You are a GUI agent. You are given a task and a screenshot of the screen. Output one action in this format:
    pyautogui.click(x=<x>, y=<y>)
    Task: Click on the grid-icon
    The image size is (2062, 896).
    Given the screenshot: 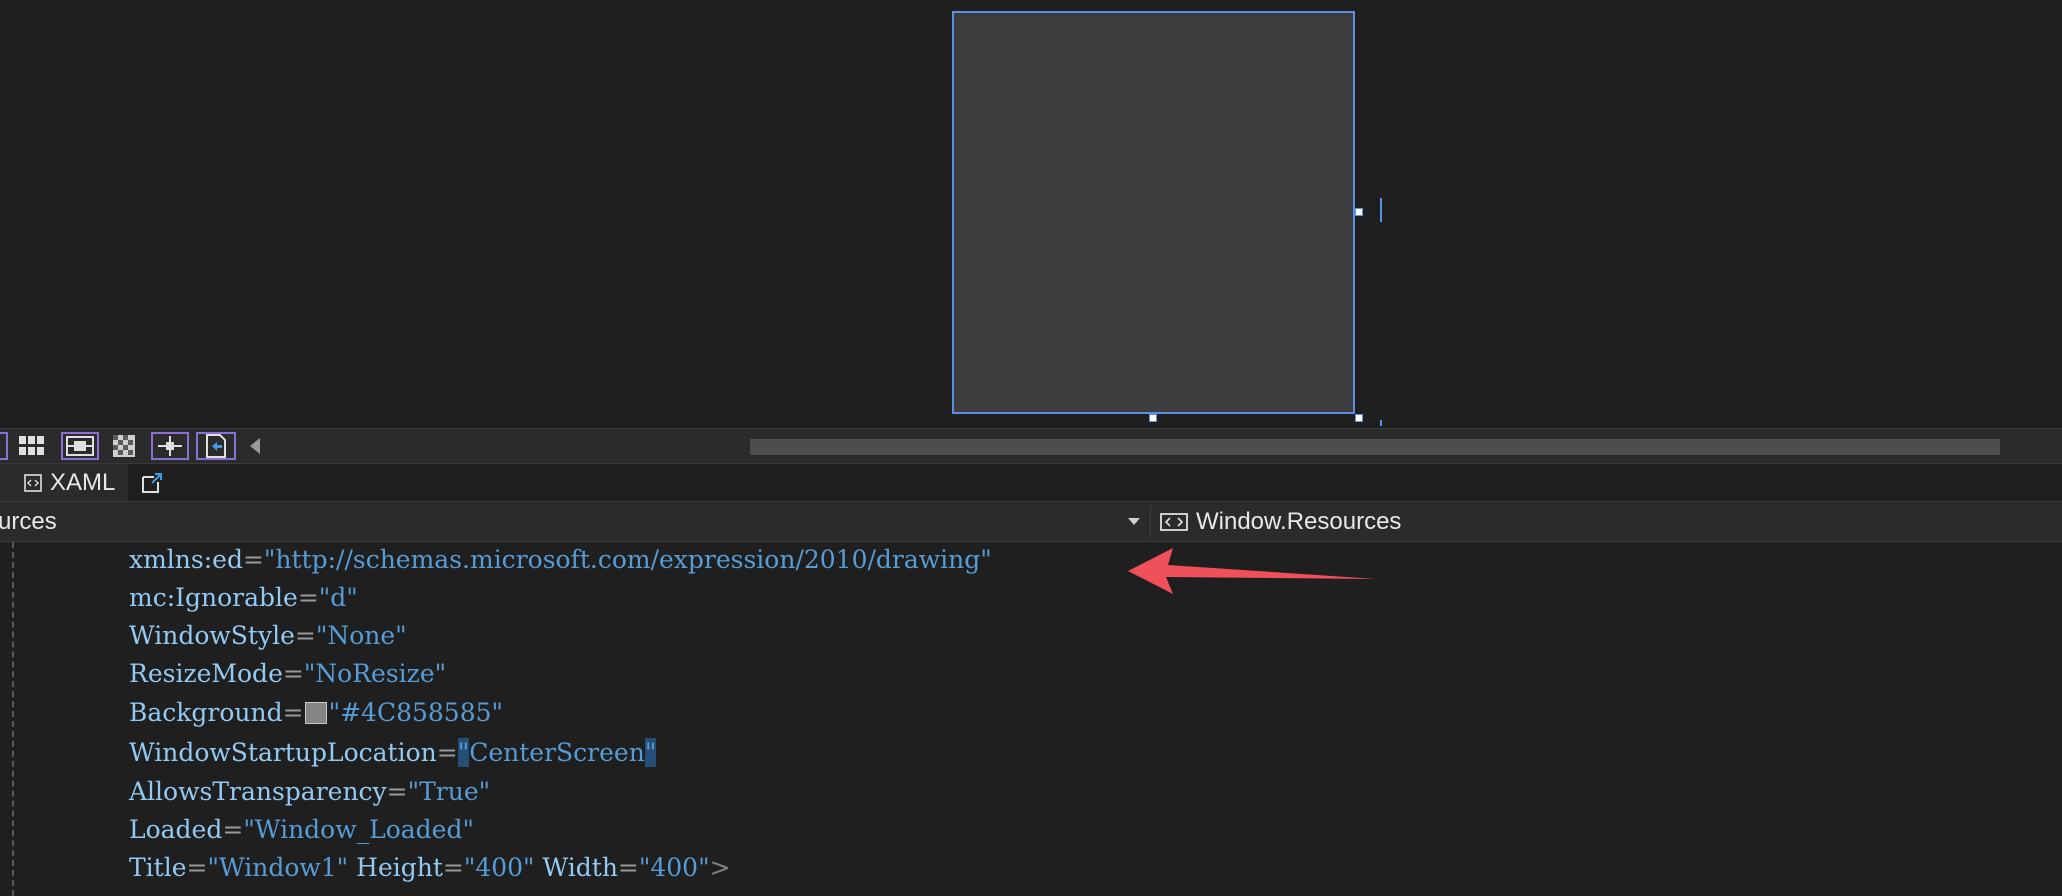 What is the action you would take?
    pyautogui.click(x=31, y=445)
    